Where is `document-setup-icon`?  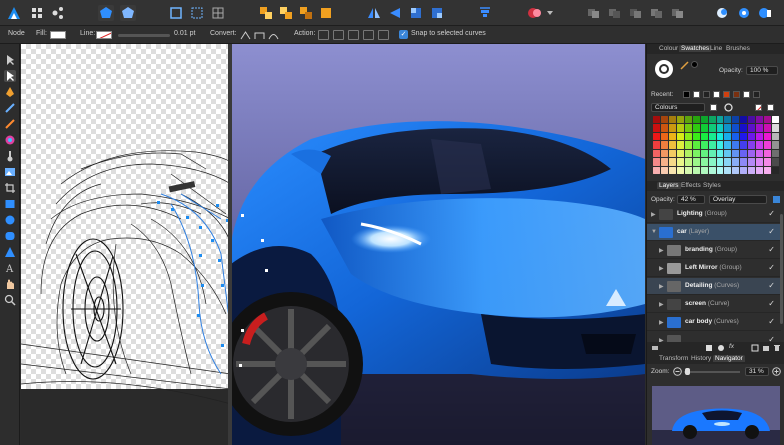 document-setup-icon is located at coordinates (106, 13).